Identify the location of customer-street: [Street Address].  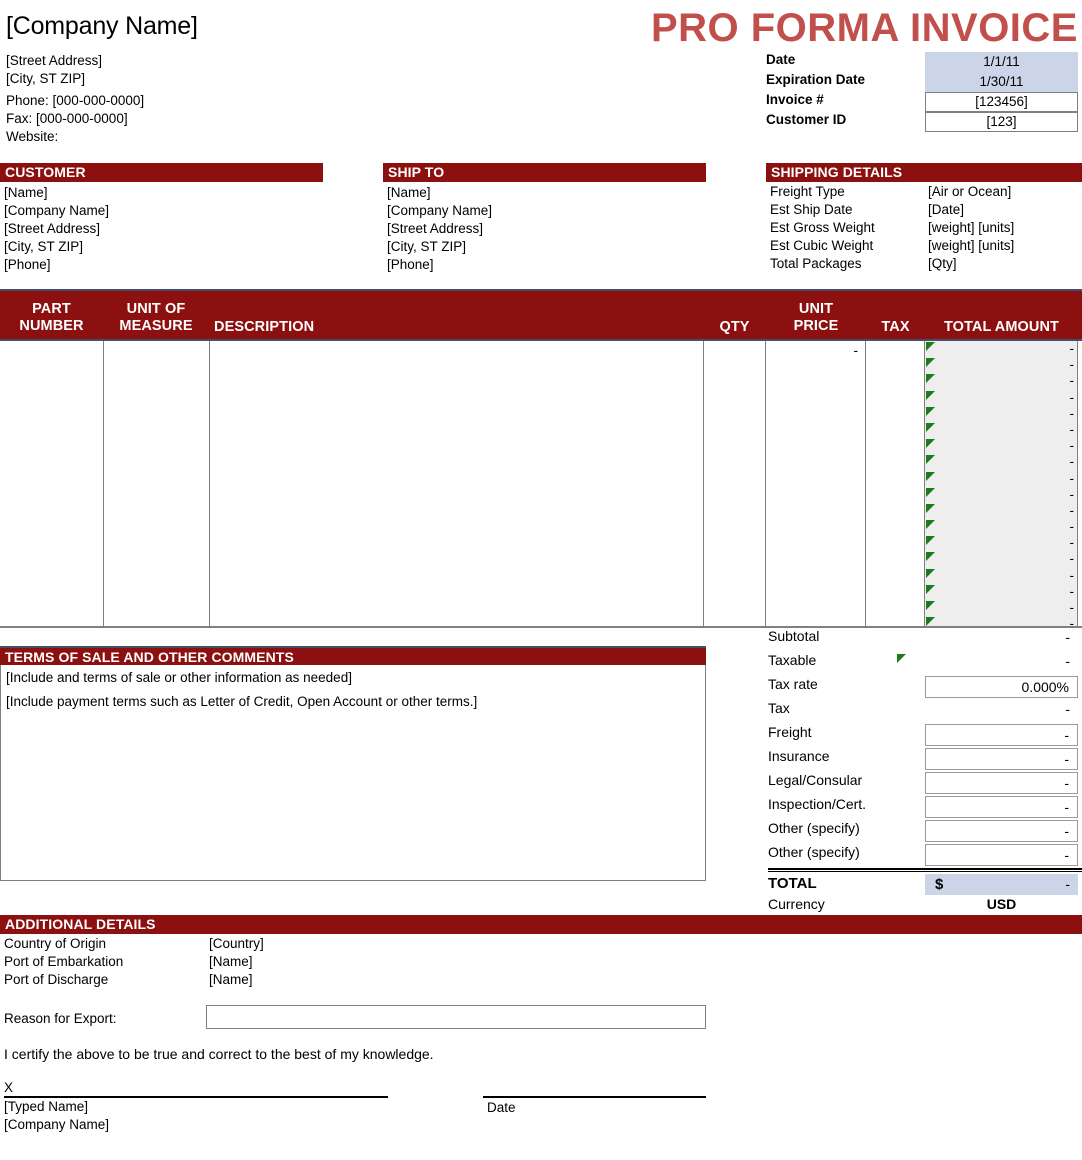
(52, 228).